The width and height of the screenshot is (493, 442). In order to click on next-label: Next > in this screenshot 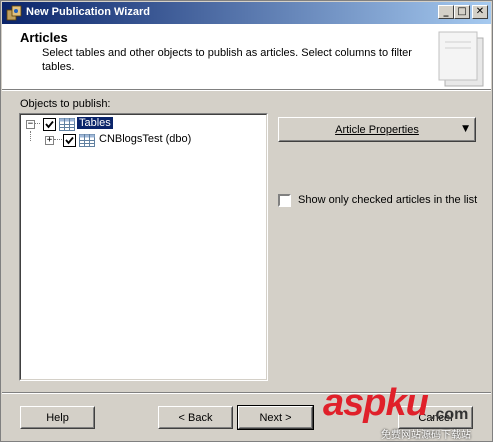, I will do `click(275, 417)`.